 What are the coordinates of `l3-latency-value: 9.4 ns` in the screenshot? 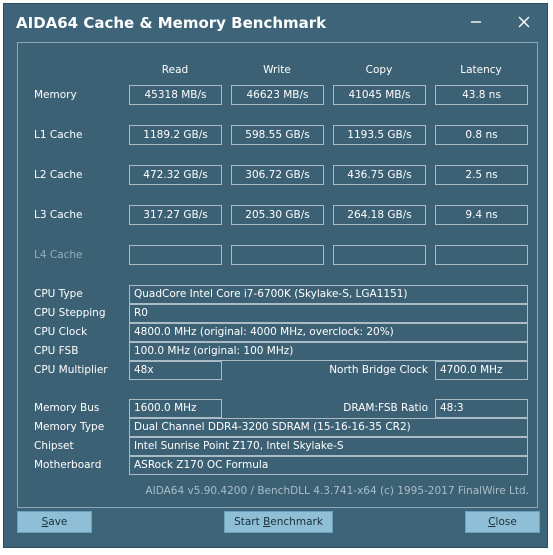 It's located at (481, 215).